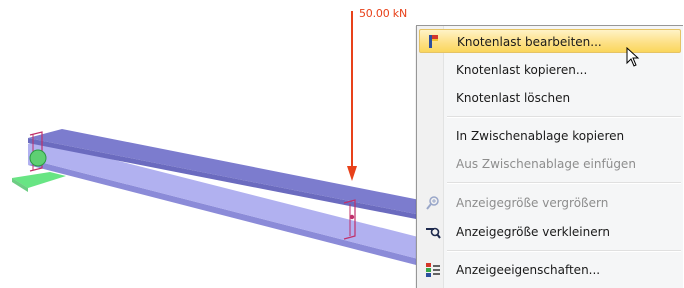 The width and height of the screenshot is (684, 288). What do you see at coordinates (532, 203) in the screenshot?
I see `menu-item-label: Anzeigegröße vergrößern` at bounding box center [532, 203].